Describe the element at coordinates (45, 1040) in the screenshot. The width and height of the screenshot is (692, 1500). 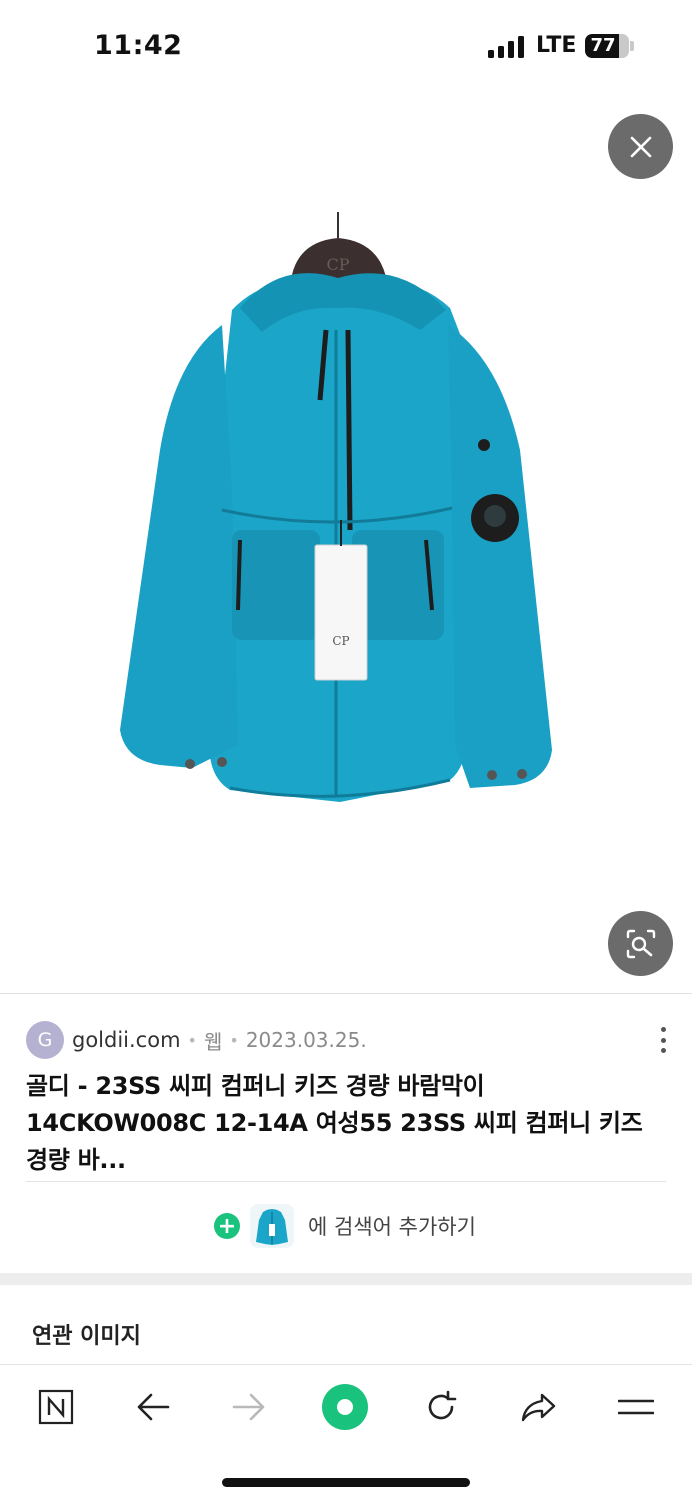
I see `site-favicon: G` at that location.